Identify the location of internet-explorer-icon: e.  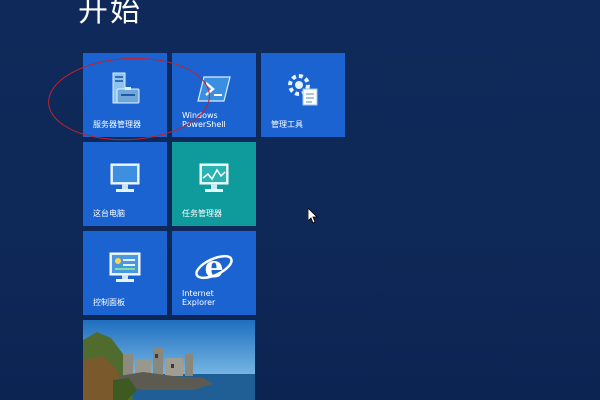
(214, 267).